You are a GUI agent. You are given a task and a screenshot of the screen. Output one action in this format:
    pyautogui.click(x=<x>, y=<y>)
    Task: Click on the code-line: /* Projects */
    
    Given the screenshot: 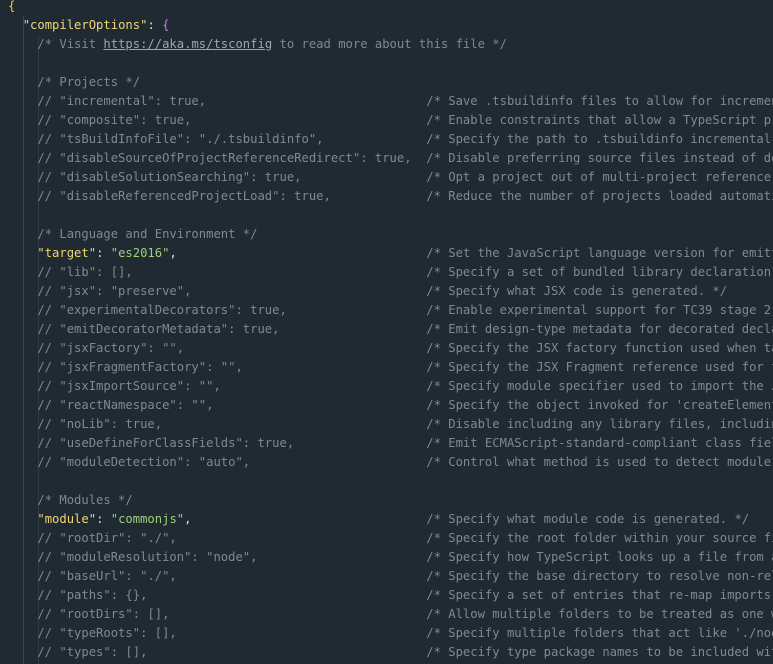 What is the action you would take?
    pyautogui.click(x=74, y=82)
    